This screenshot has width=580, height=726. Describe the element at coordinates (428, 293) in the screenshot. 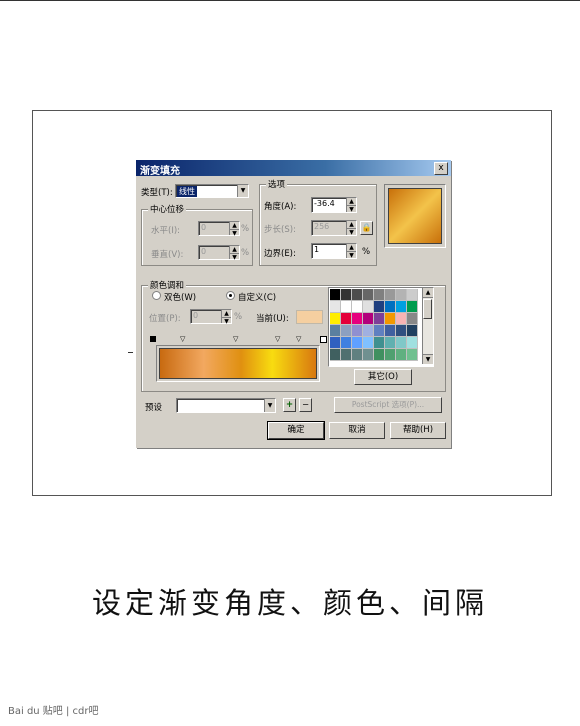

I see `scroll-up-icon: ▲` at that location.